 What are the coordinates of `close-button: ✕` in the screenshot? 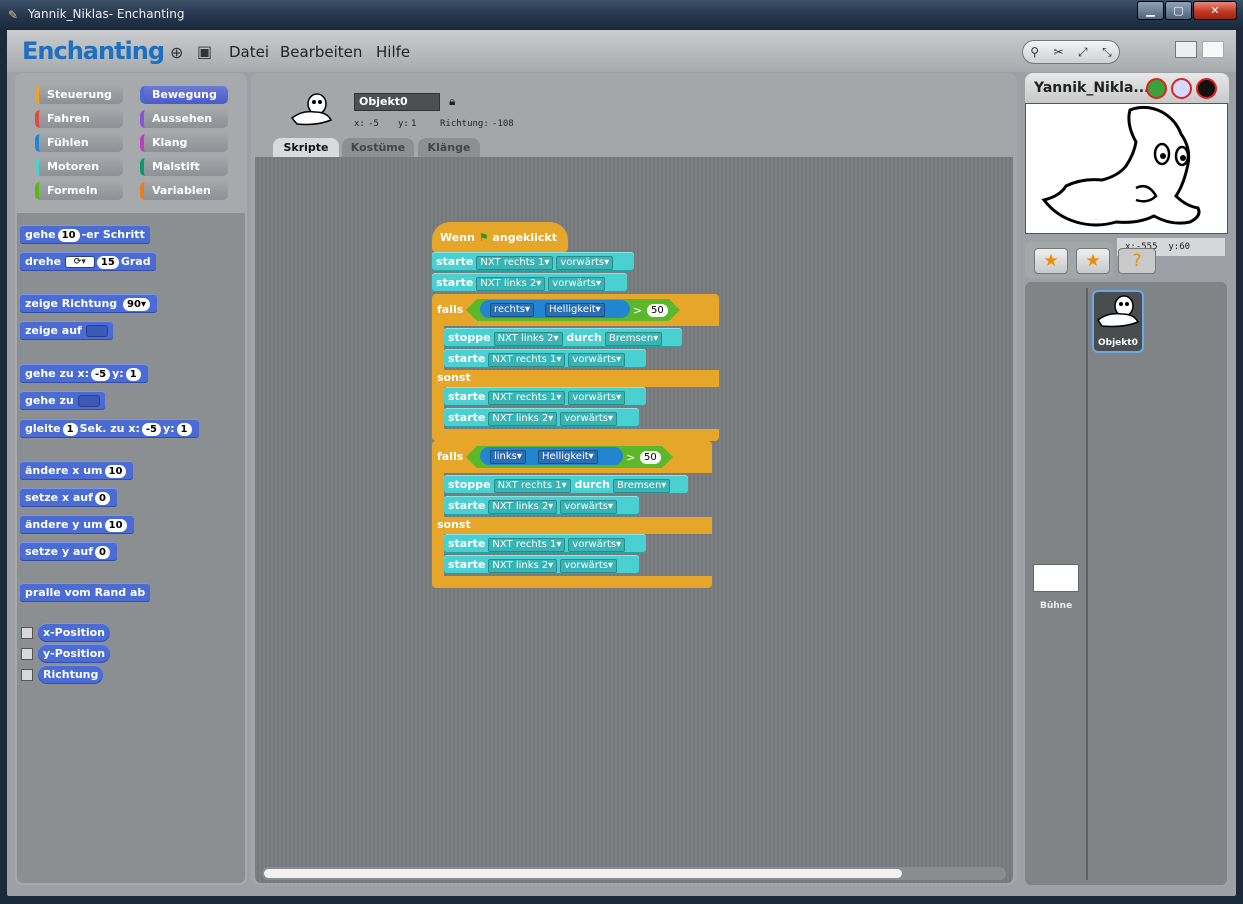 It's located at (1215, 10).